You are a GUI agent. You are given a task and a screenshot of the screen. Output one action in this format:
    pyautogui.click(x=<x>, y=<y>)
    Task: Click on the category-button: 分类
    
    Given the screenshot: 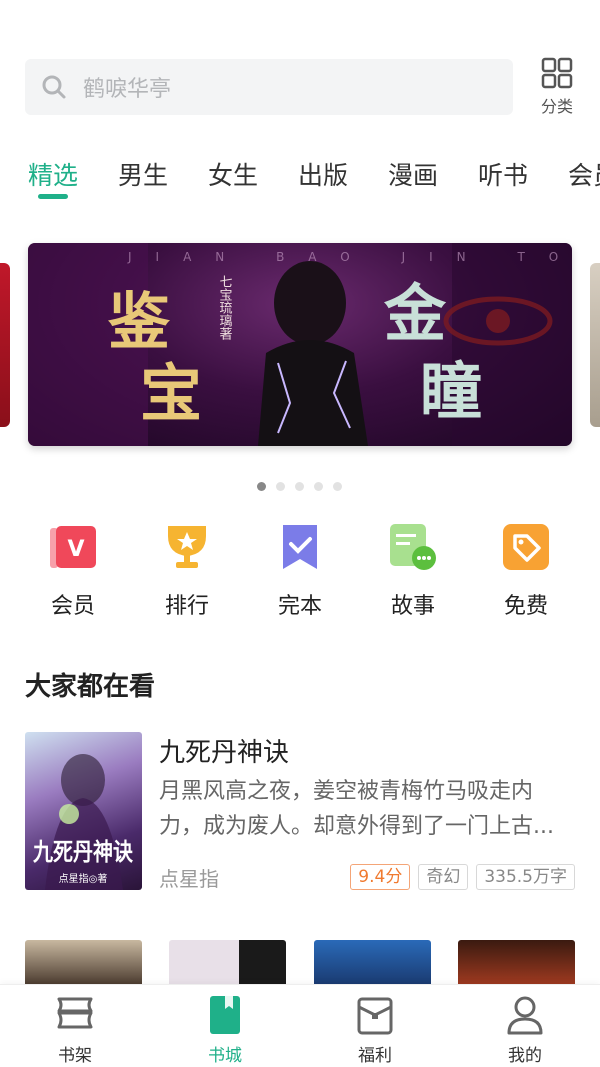 What is the action you would take?
    pyautogui.click(x=557, y=87)
    